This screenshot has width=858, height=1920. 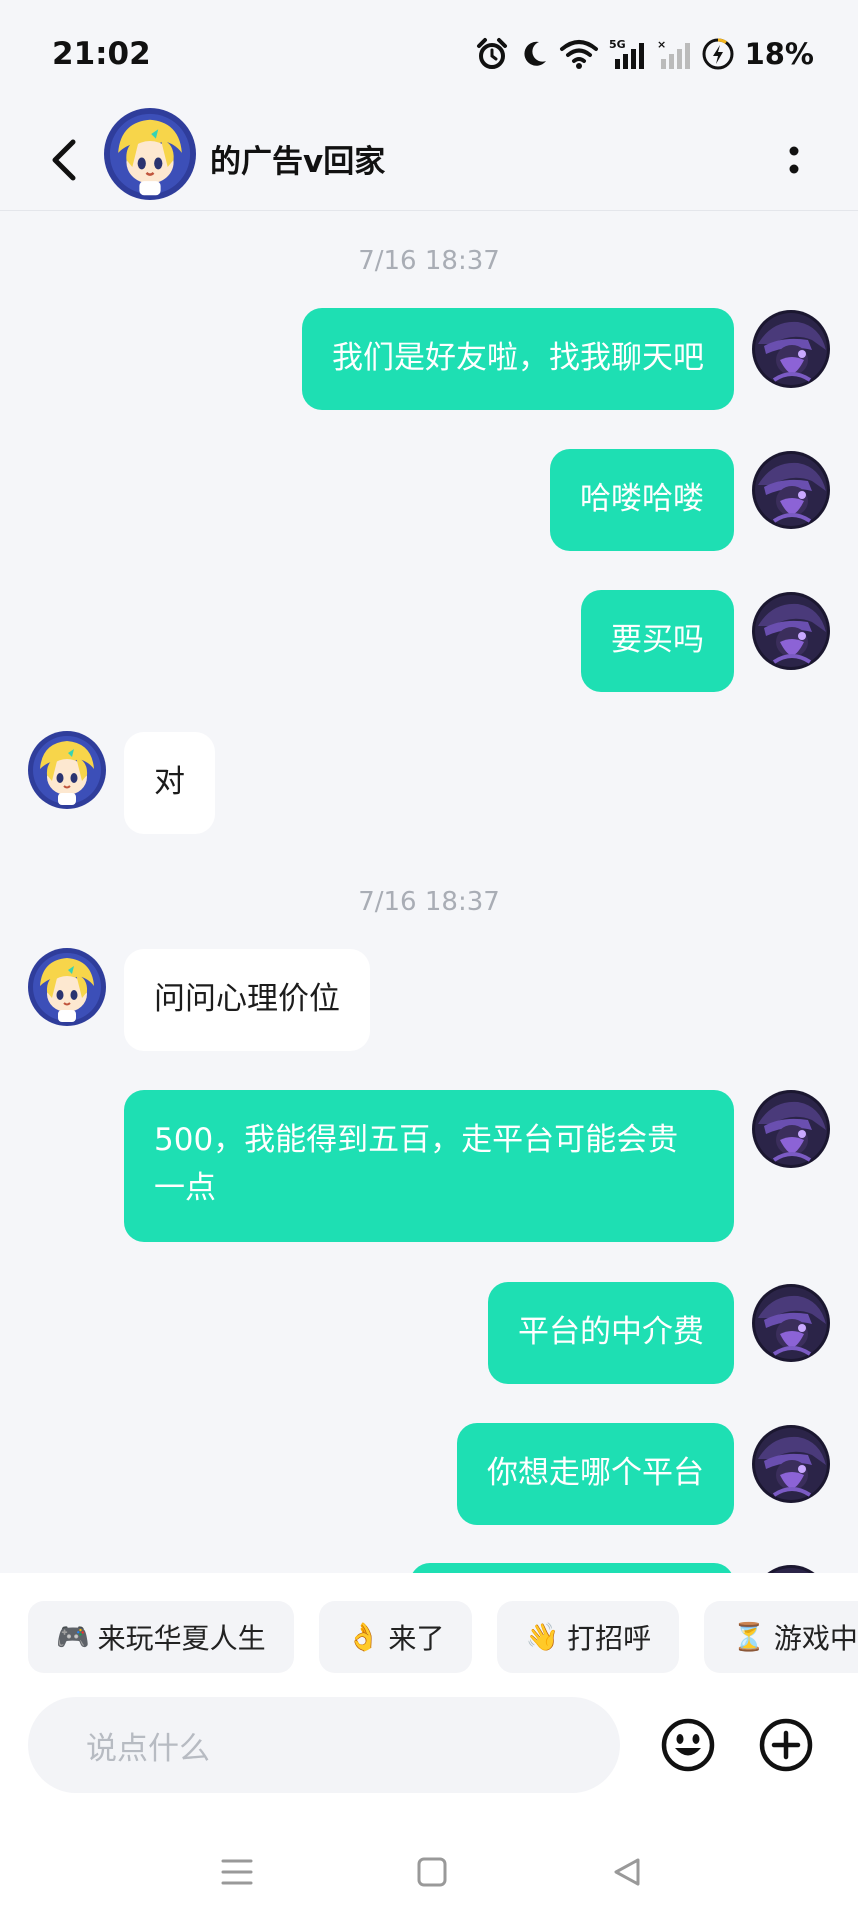 What do you see at coordinates (181, 1638) in the screenshot?
I see `quick-reply-label: 来玩华夏人生` at bounding box center [181, 1638].